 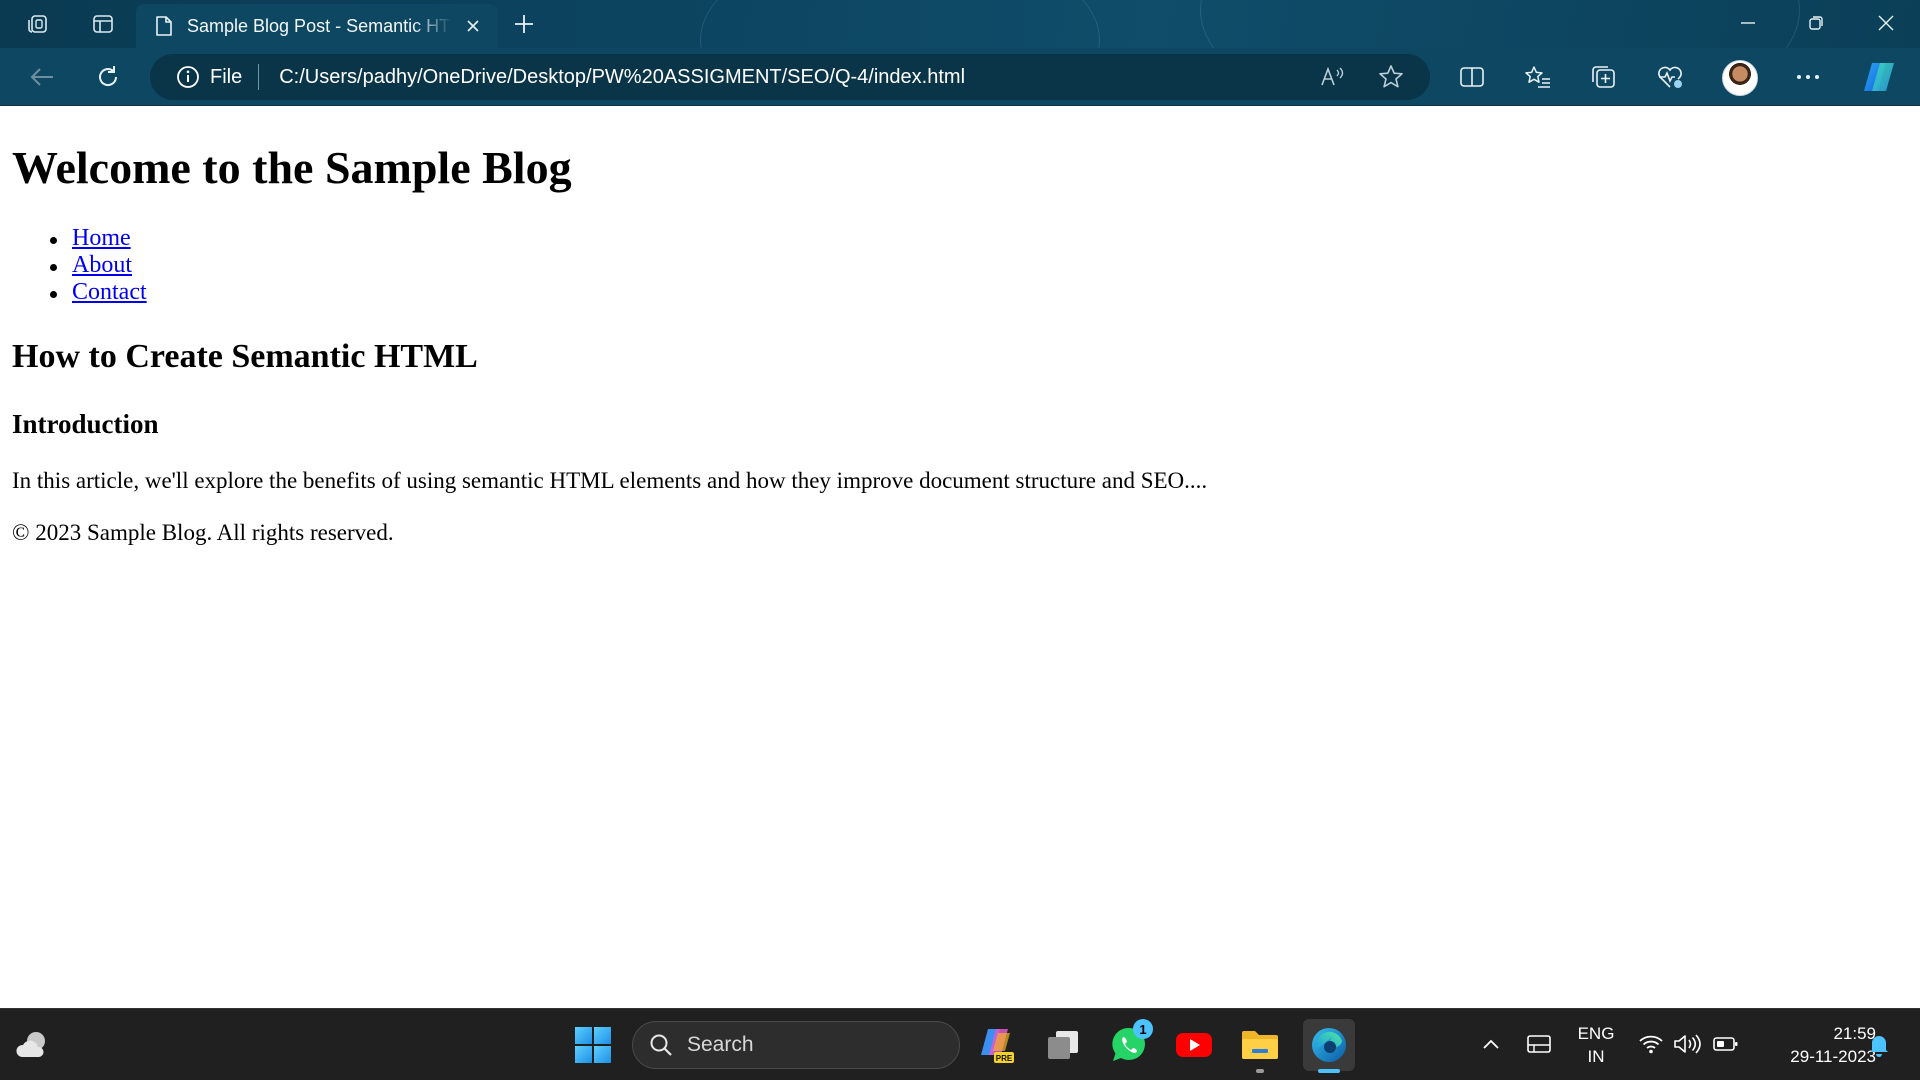 I want to click on weather-widget, so click(x=33, y=1045).